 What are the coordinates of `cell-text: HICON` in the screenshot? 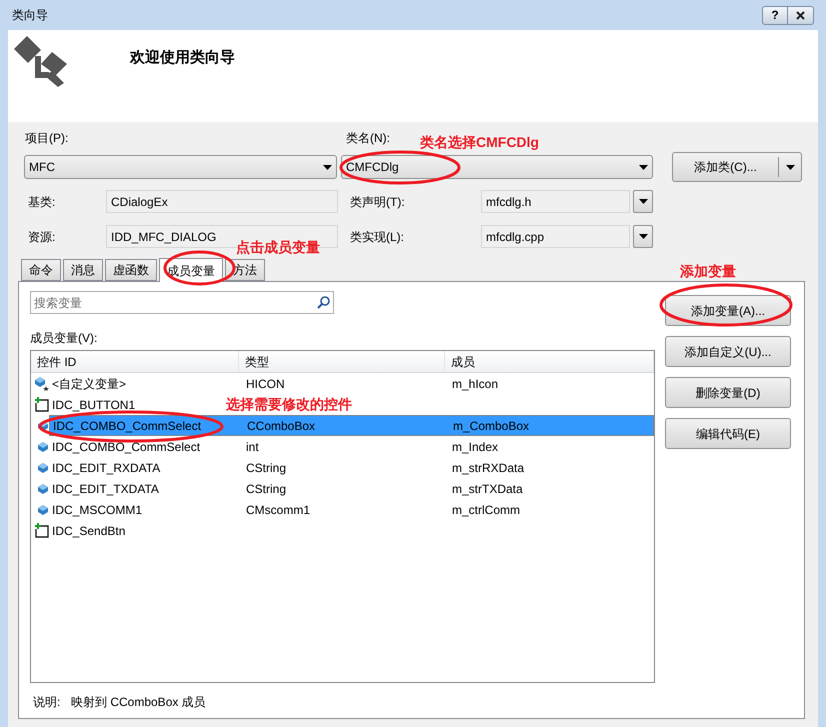 It's located at (265, 384).